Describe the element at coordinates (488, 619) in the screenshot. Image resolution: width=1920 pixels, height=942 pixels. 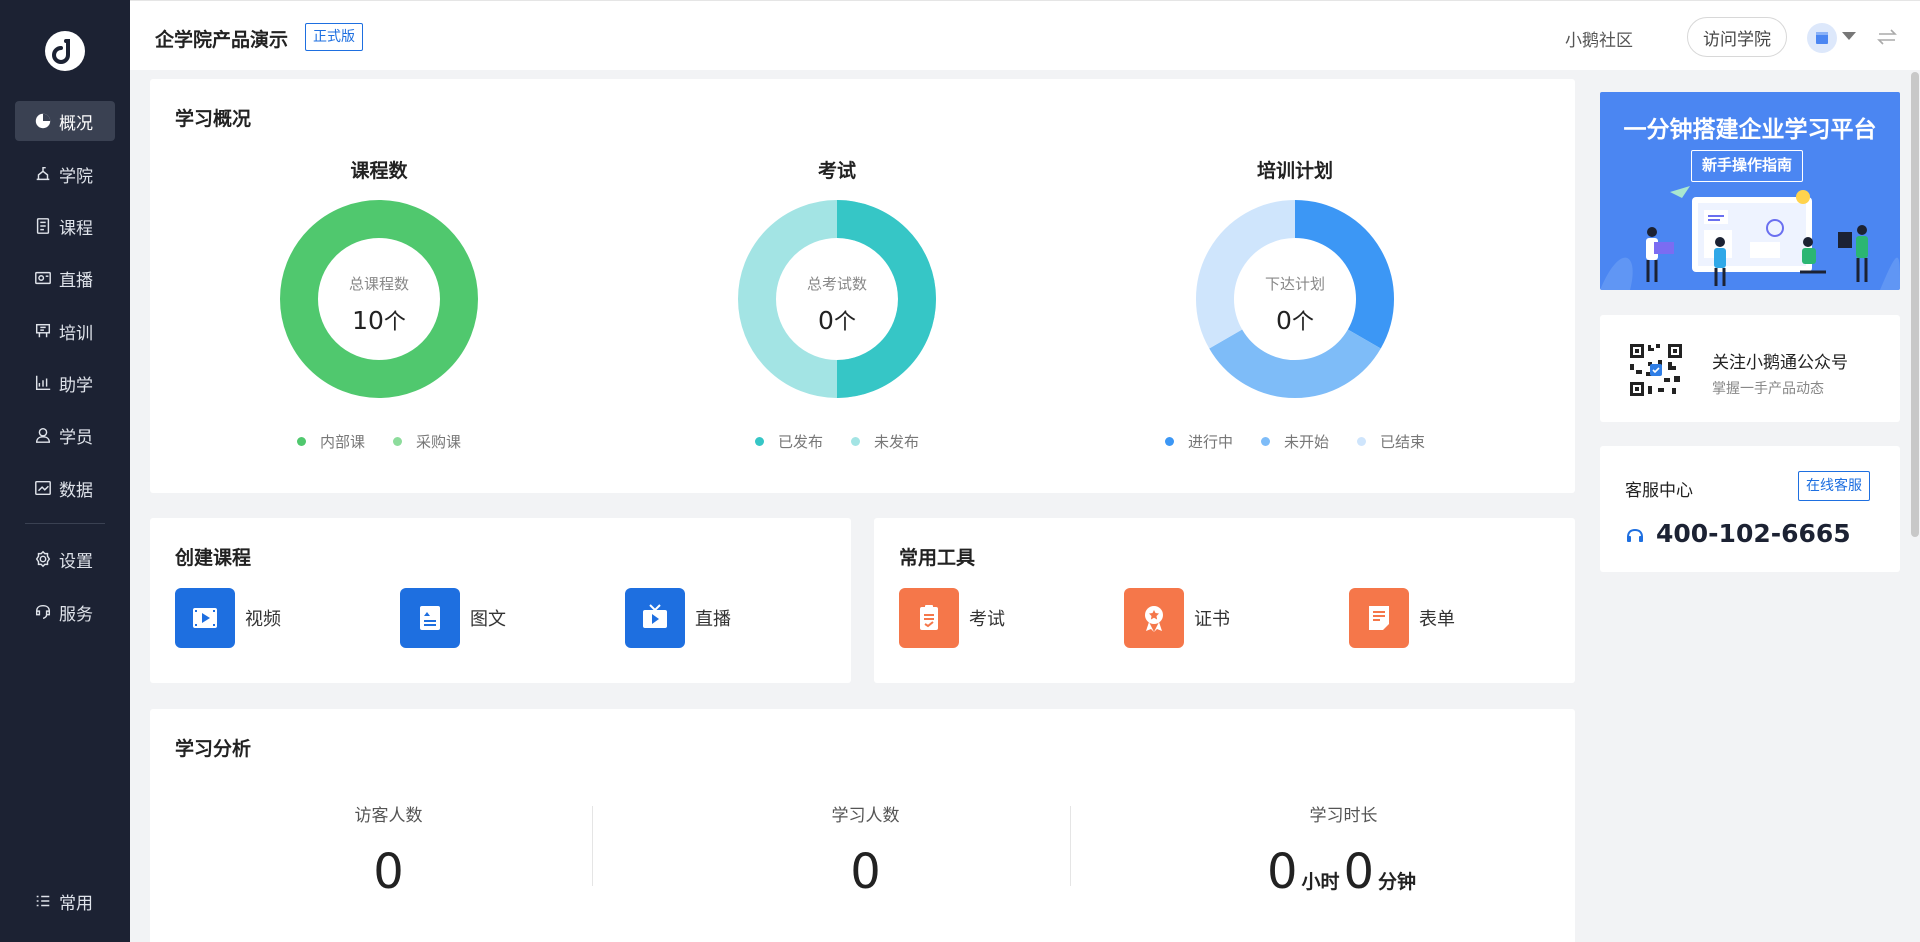
I see `tool-label: 图文` at that location.